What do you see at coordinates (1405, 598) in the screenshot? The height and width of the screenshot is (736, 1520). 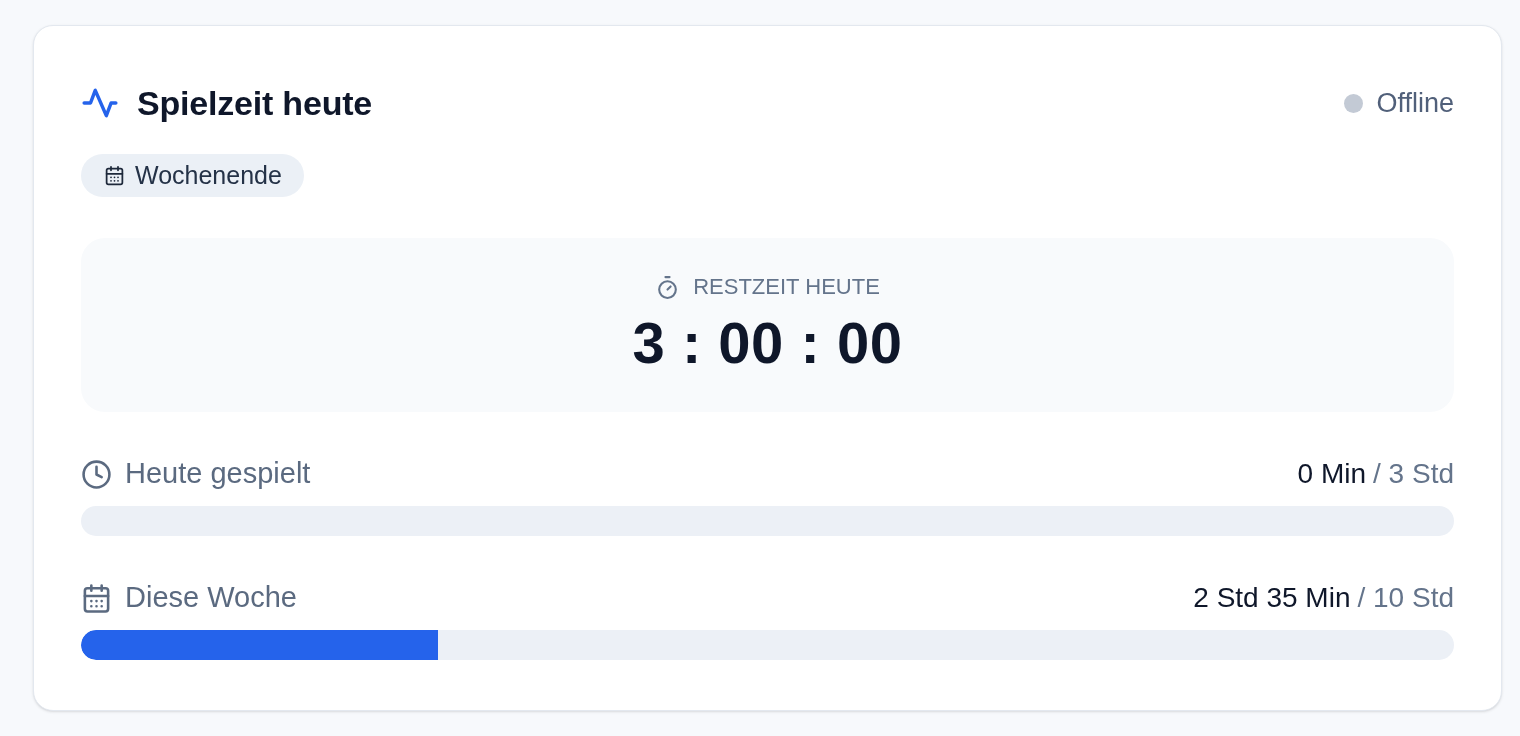 I see `time-limit: / 10 Std` at bounding box center [1405, 598].